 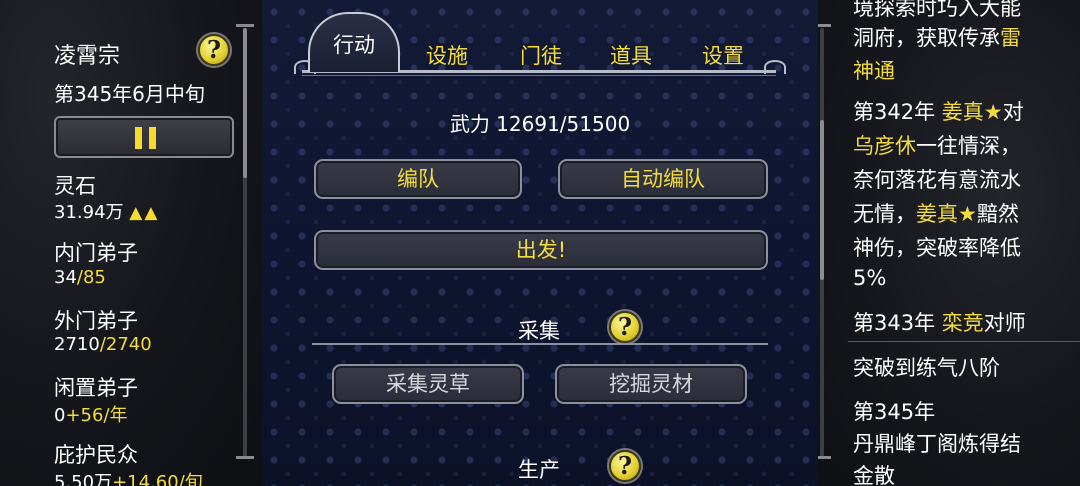 What do you see at coordinates (651, 384) in the screenshot?
I see `dig-materials-button: 挖掘灵材` at bounding box center [651, 384].